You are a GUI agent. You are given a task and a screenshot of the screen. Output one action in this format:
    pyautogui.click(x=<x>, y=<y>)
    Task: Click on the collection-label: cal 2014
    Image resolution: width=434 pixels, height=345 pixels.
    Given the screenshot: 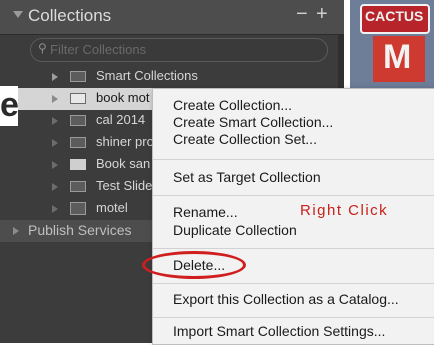 What is the action you would take?
    pyautogui.click(x=121, y=119)
    